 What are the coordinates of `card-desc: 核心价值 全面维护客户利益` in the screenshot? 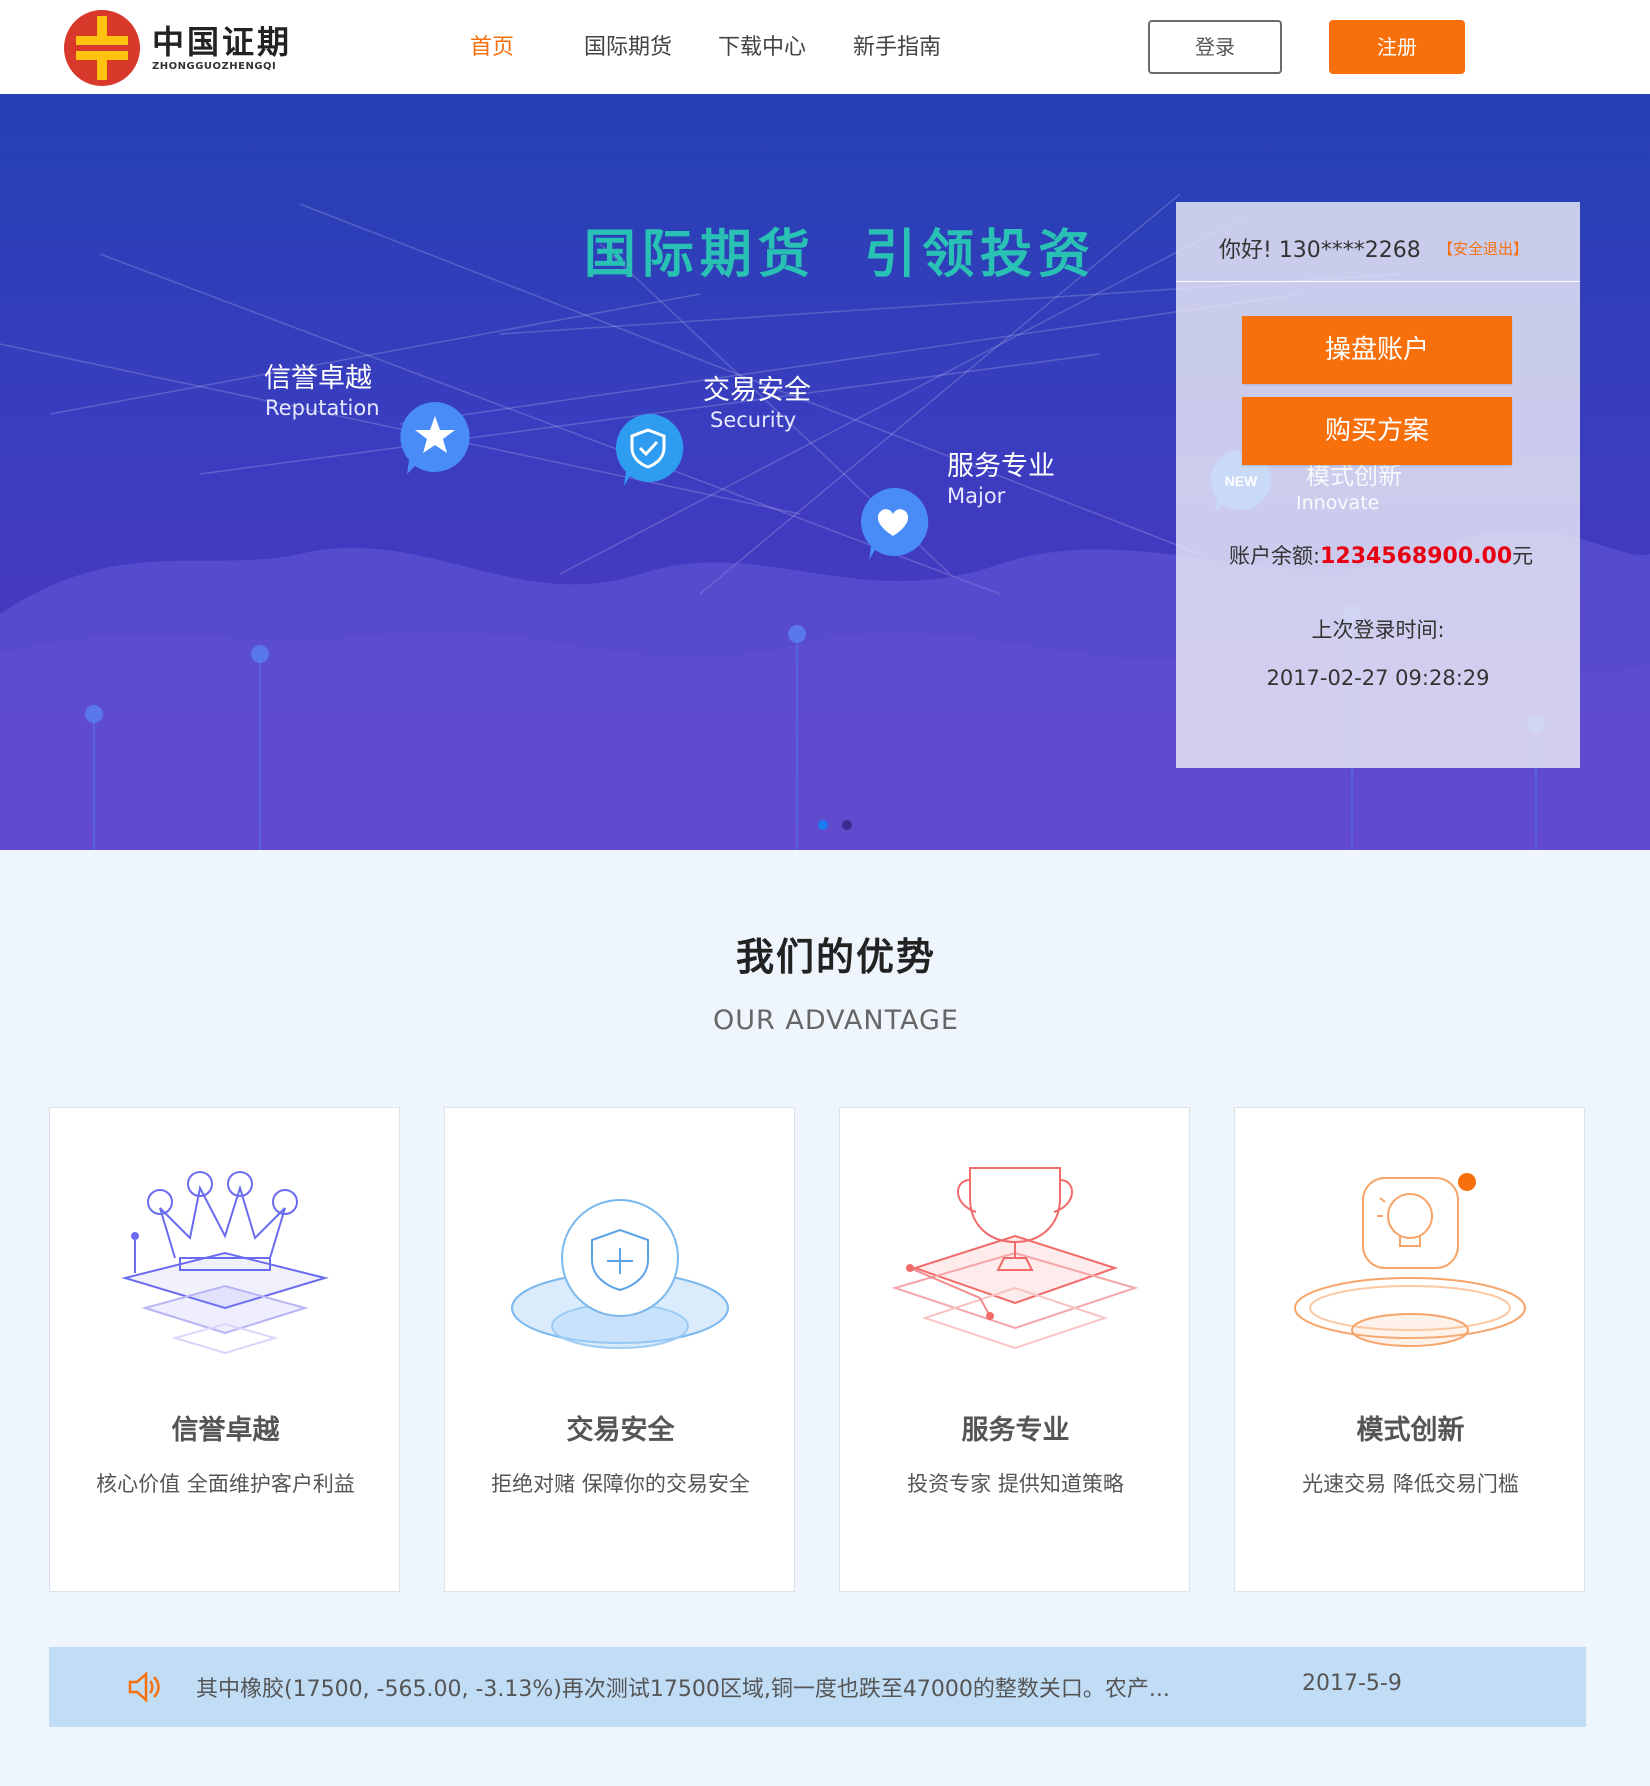 It's located at (225, 1484).